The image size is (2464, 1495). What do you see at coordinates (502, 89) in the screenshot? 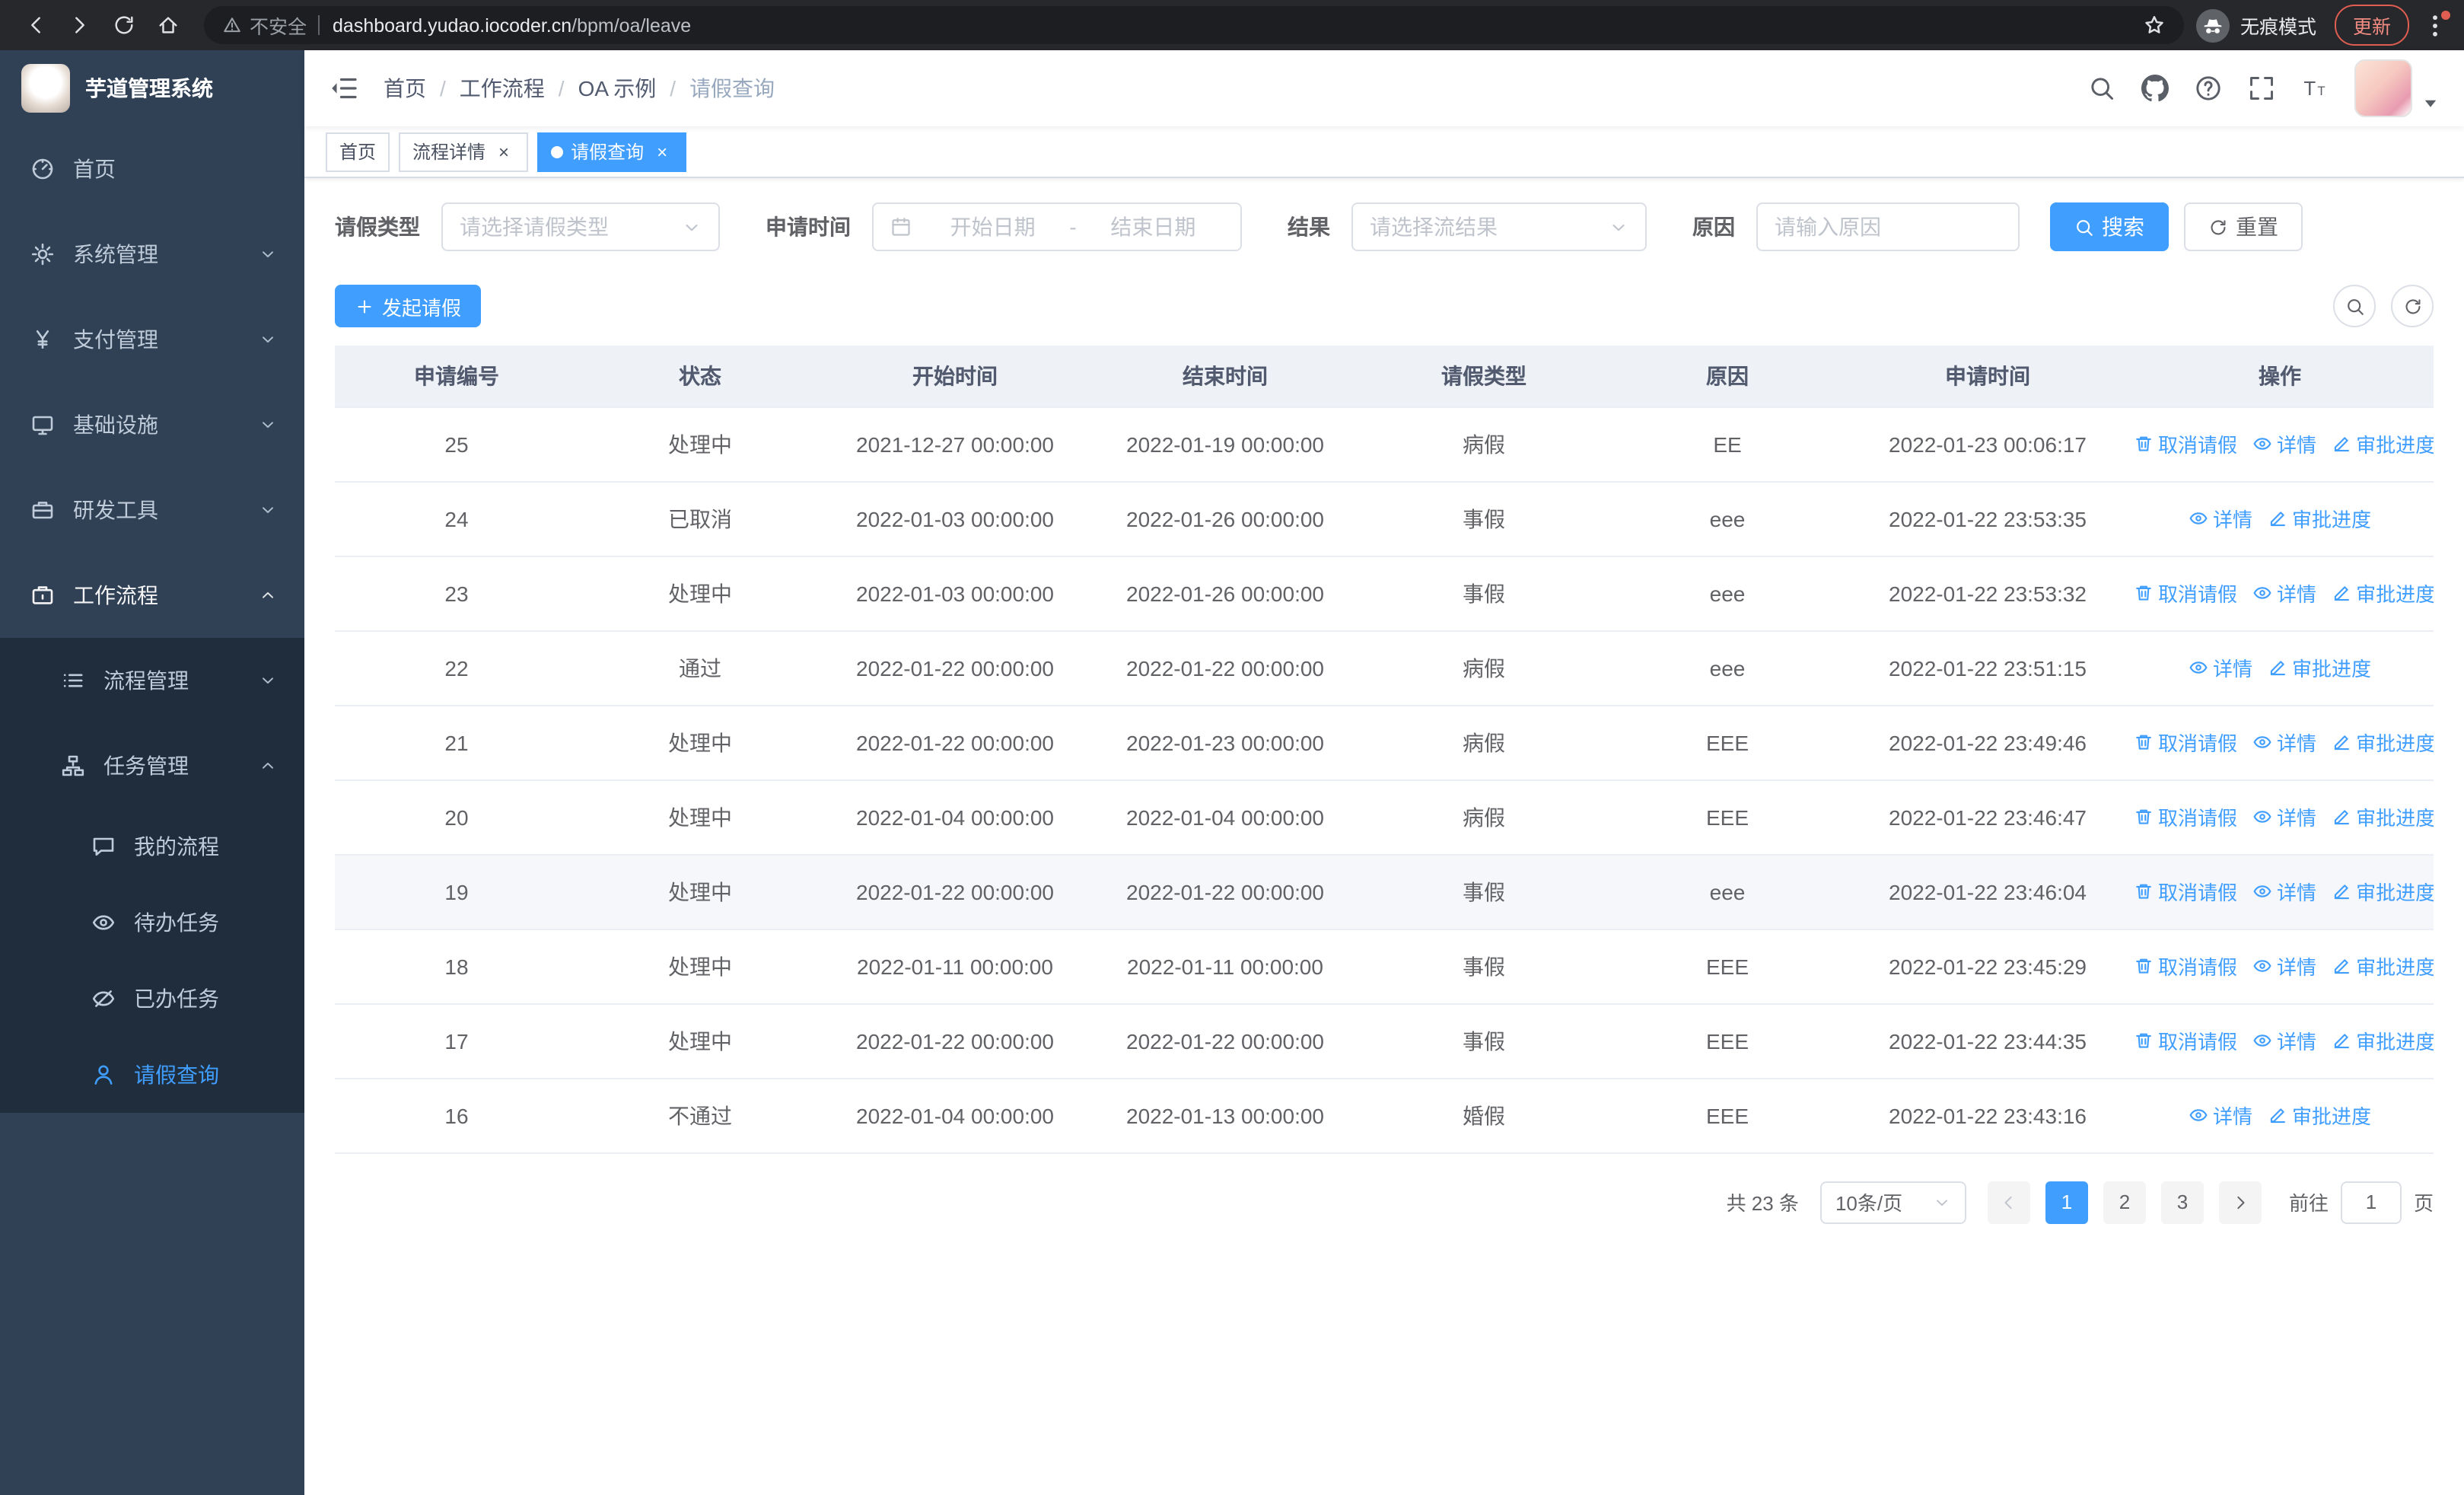
I see `breadcrumb-item: 工作流程` at bounding box center [502, 89].